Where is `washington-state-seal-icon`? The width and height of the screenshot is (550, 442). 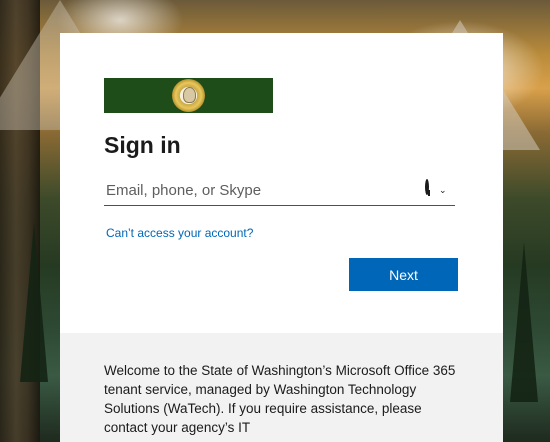
washington-state-seal-icon is located at coordinates (188, 95).